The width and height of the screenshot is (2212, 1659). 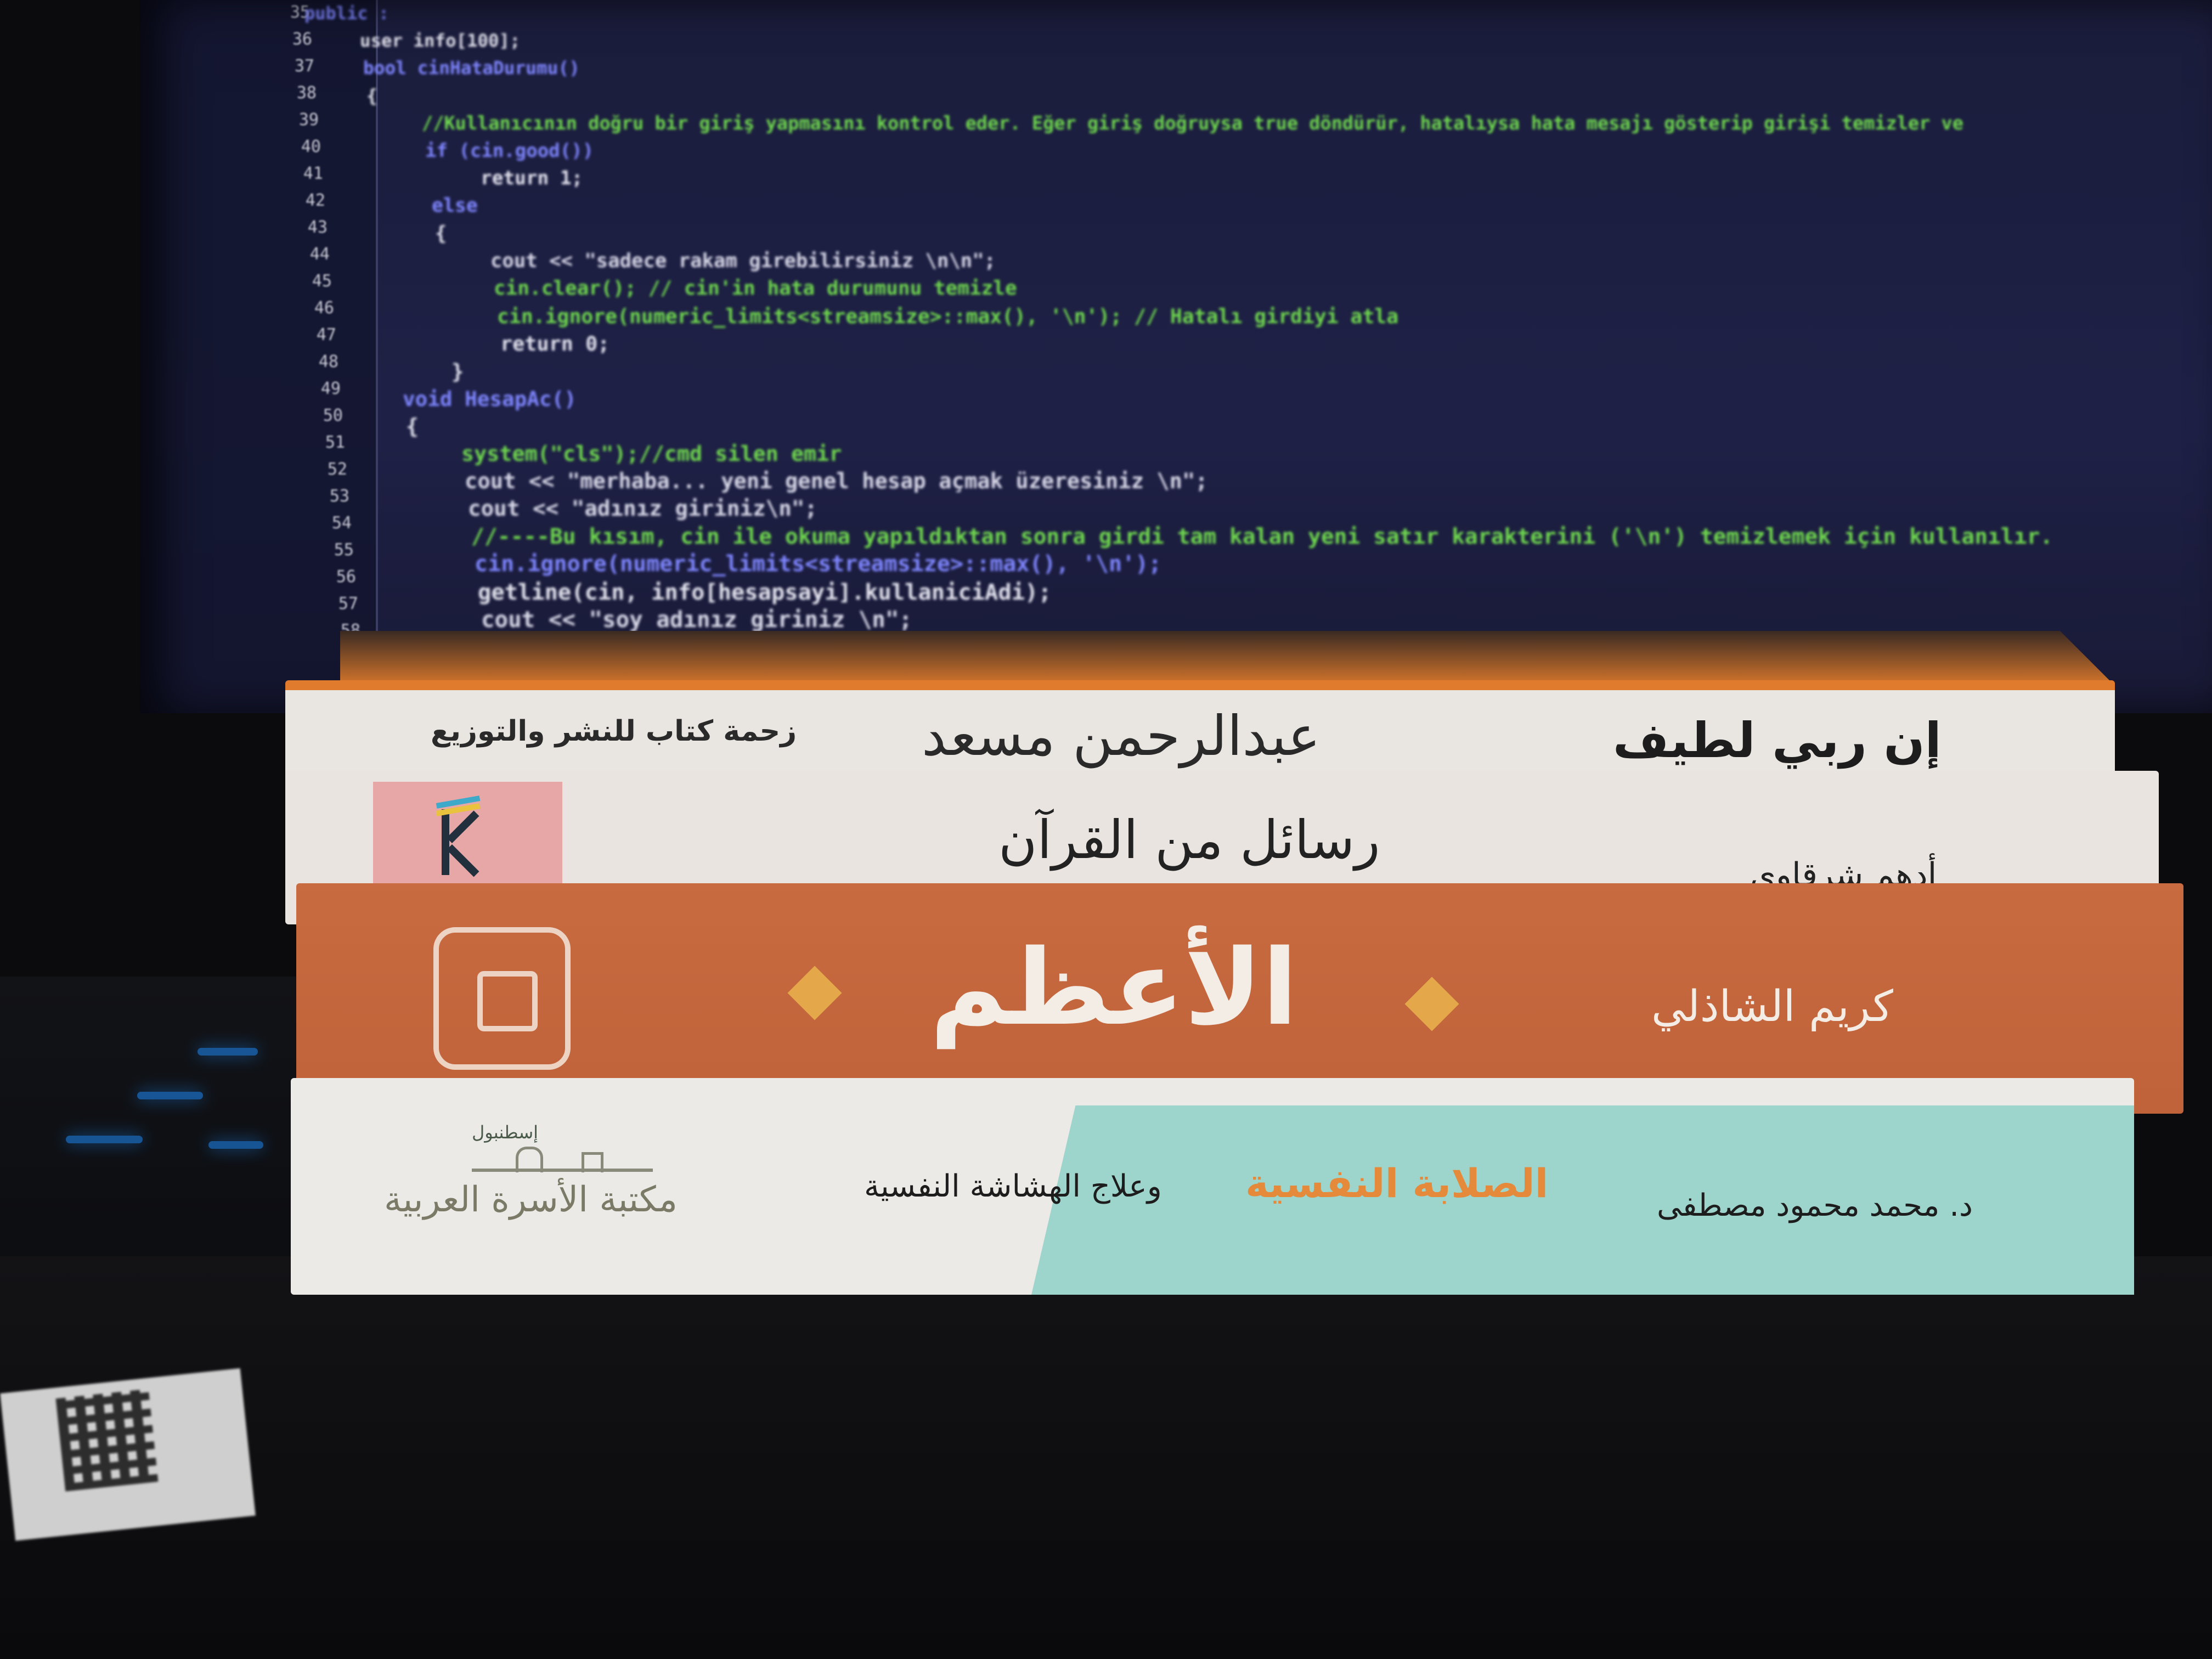 I want to click on line-number: 43, so click(x=318, y=228).